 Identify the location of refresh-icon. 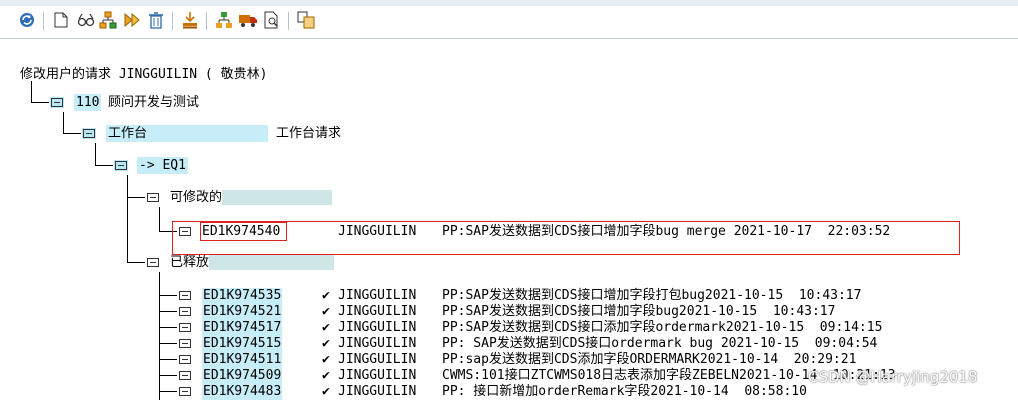
(27, 20).